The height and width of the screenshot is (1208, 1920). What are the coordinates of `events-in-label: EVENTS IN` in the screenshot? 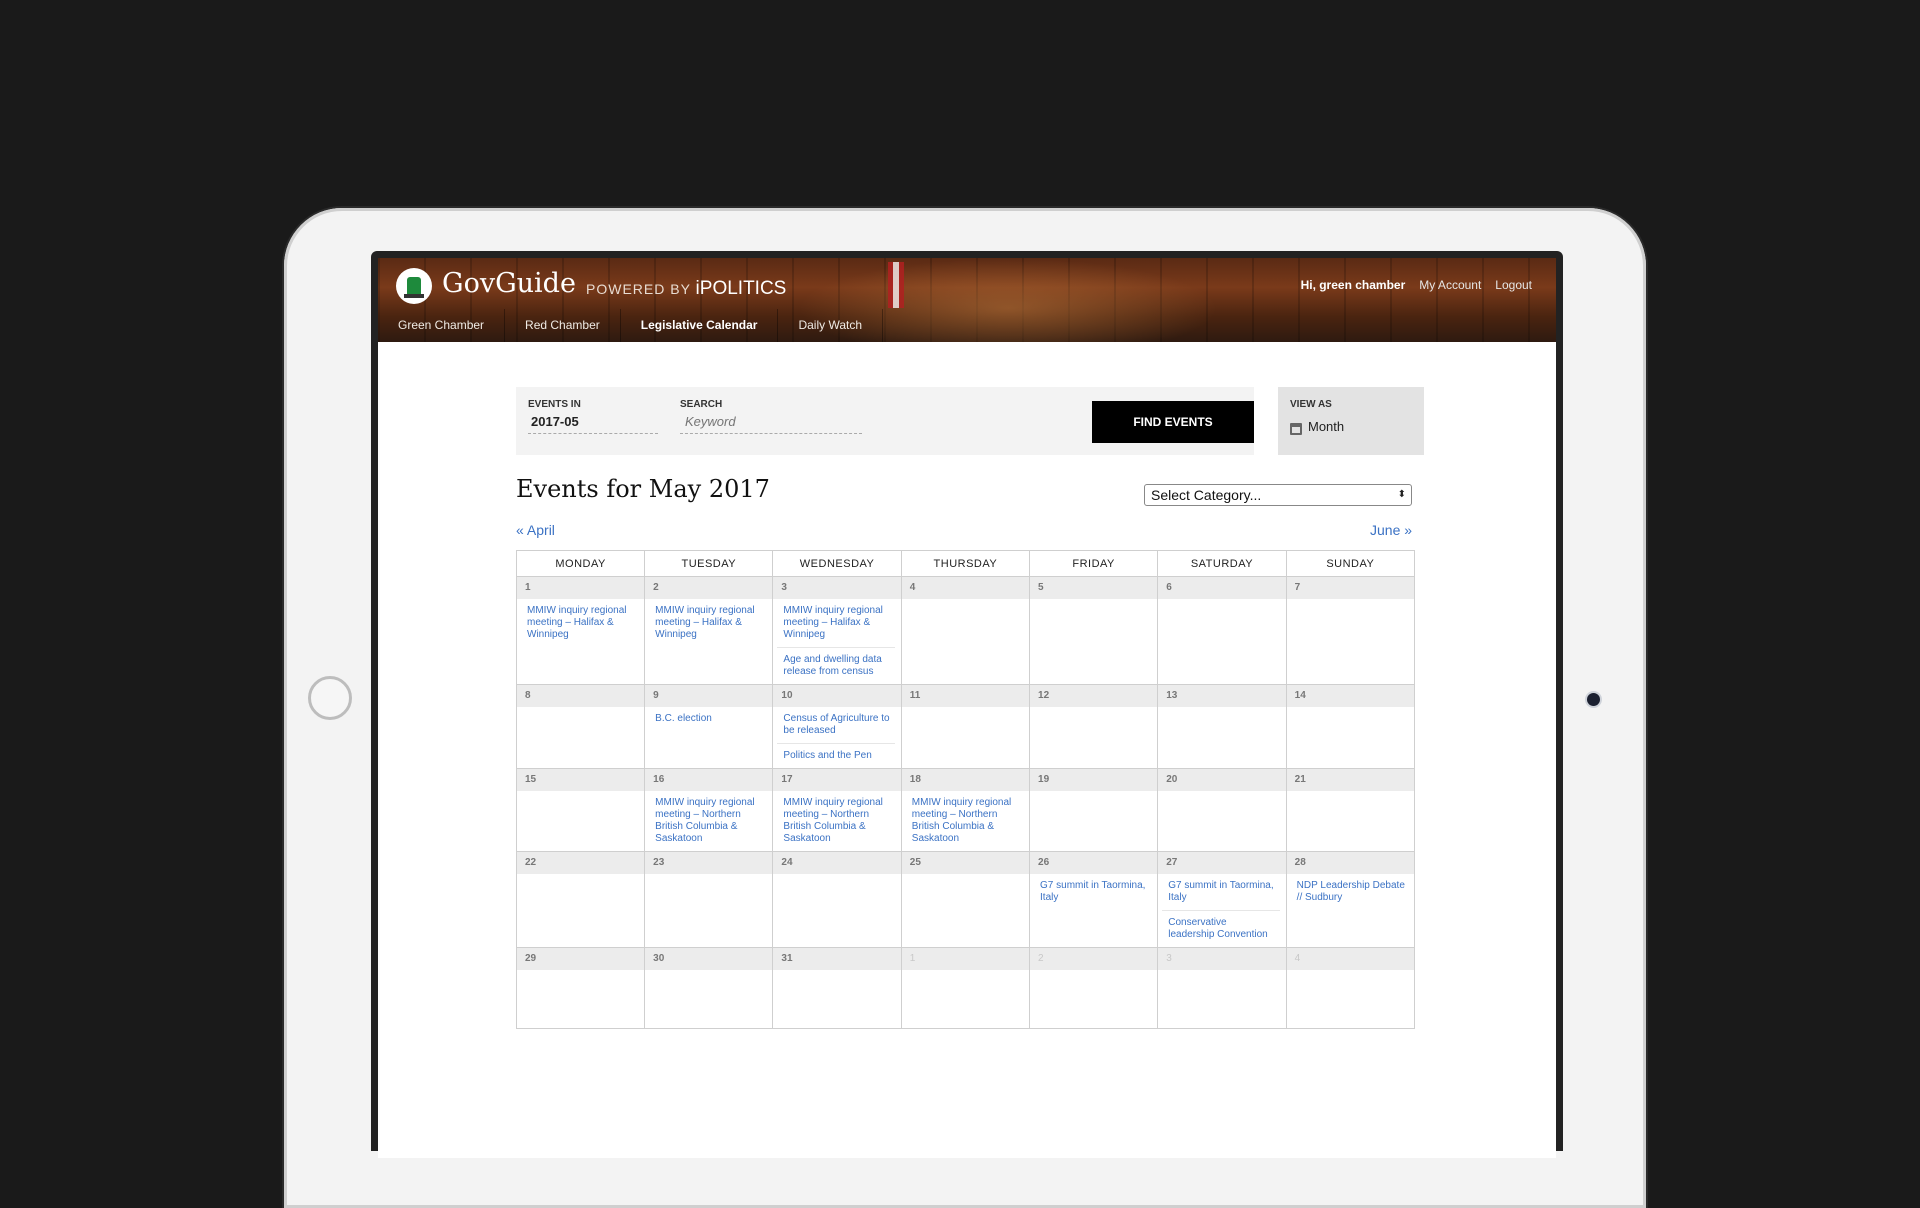 It's located at (554, 404).